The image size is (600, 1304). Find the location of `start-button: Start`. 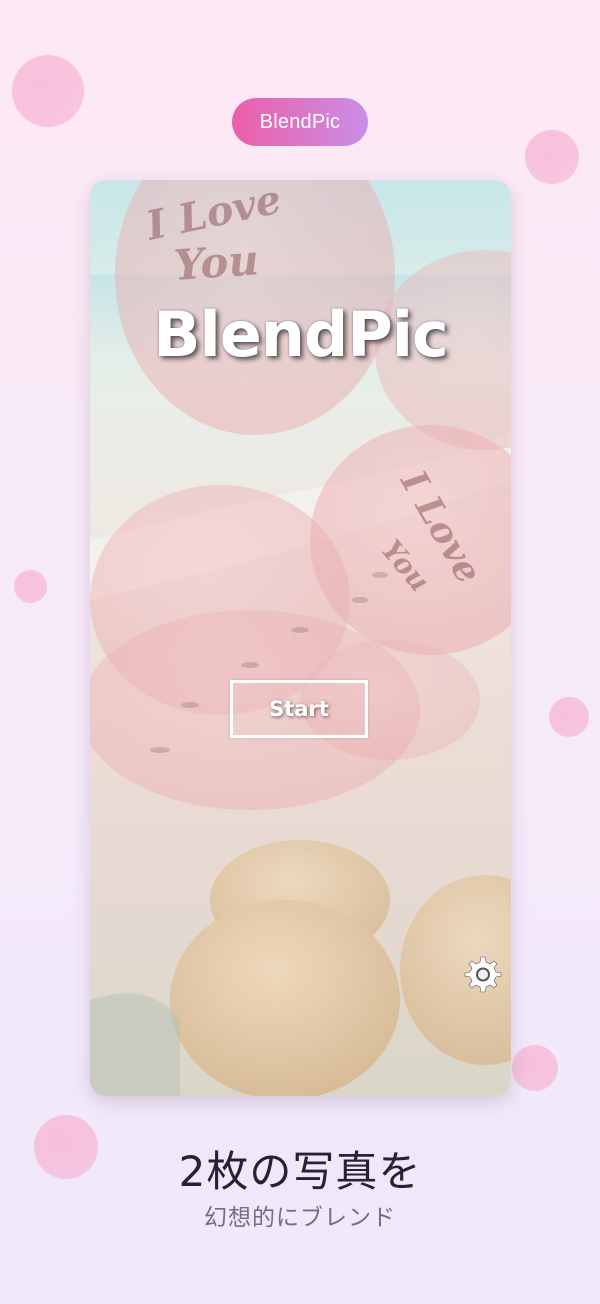

start-button: Start is located at coordinates (299, 709).